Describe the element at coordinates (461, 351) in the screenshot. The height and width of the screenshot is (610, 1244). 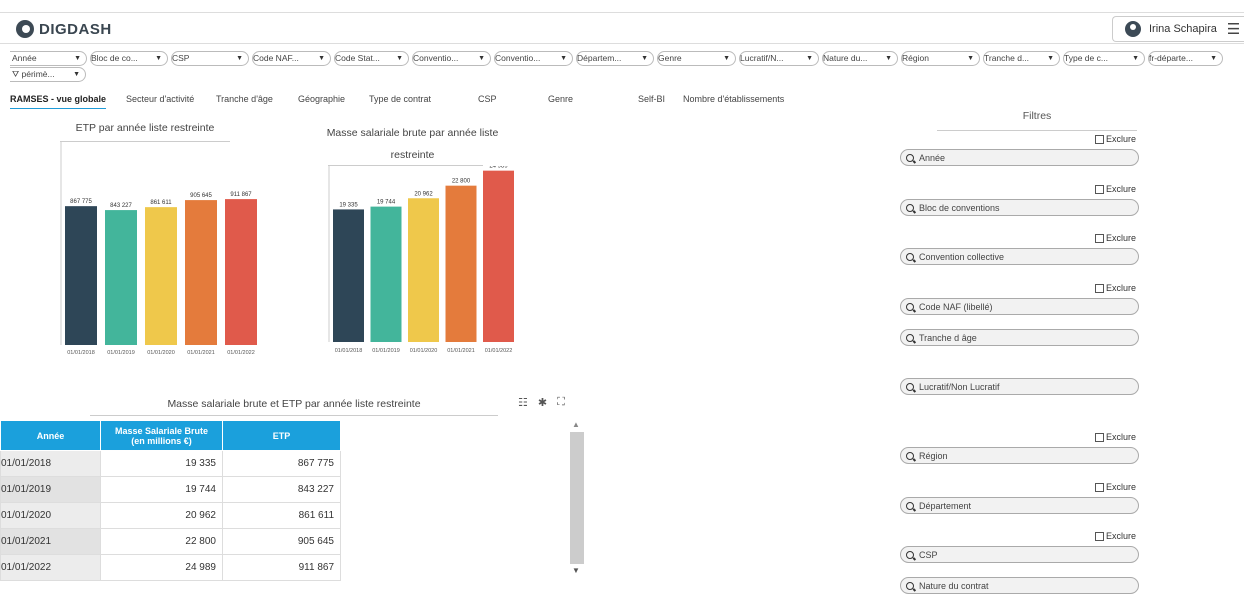
I see `x-tick-label: 01/01/2021` at that location.